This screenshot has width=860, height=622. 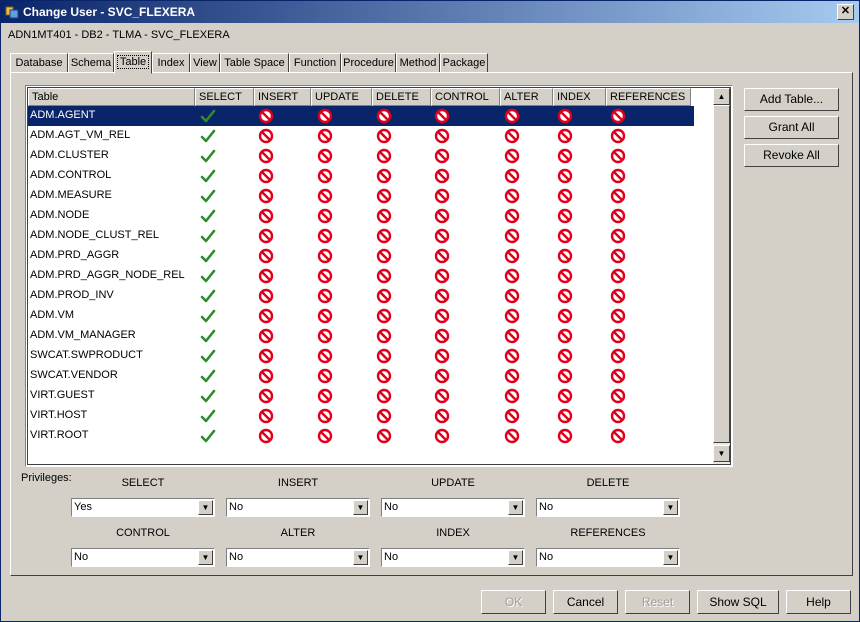 I want to click on privilege-select-index: No ▼, so click(x=453, y=557).